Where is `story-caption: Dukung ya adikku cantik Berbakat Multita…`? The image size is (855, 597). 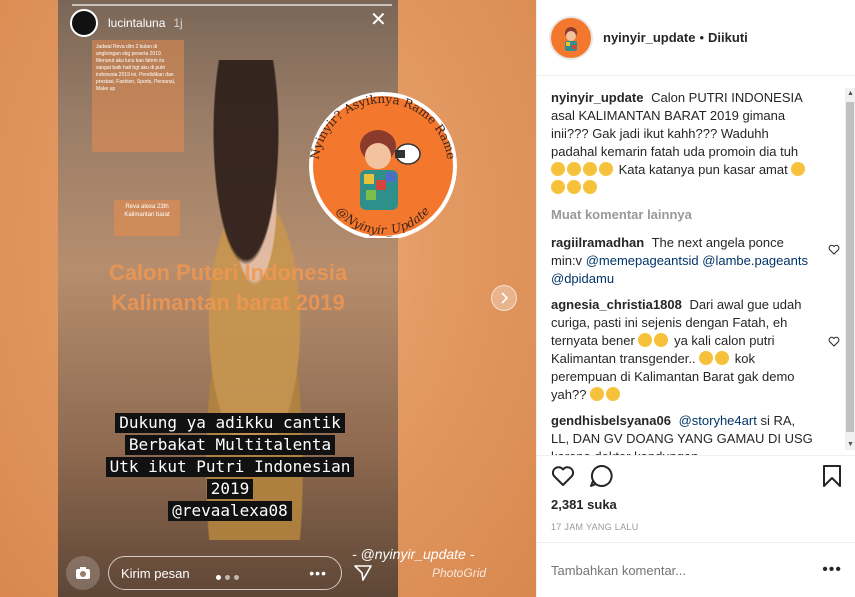 story-caption: Dukung ya adikku cantik Berbakat Multita… is located at coordinates (230, 467).